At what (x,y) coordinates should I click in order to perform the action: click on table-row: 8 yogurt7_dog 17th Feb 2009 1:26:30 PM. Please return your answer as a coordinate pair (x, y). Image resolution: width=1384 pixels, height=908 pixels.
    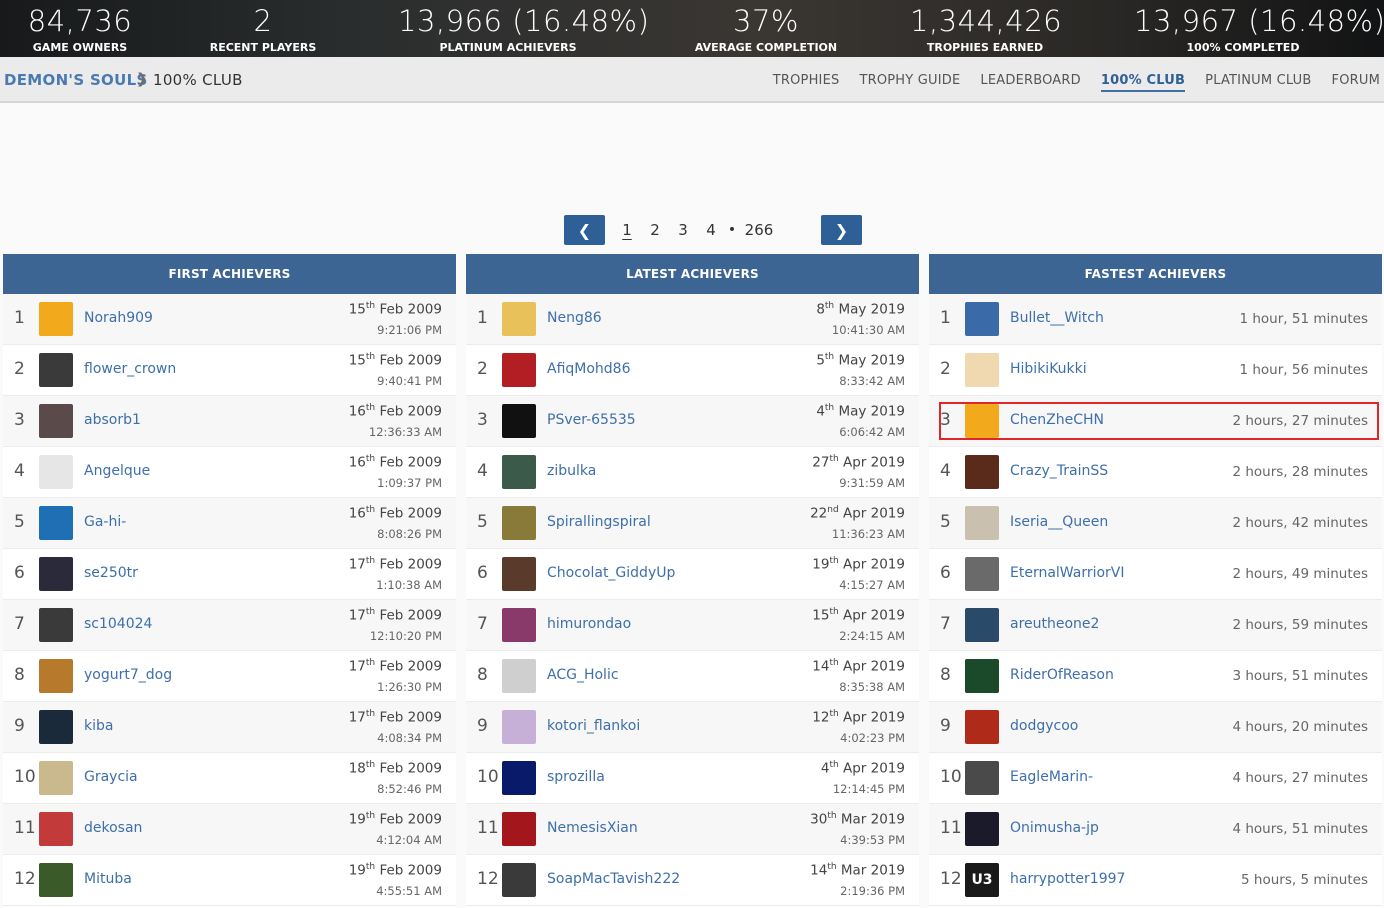
    Looking at the image, I should click on (229, 676).